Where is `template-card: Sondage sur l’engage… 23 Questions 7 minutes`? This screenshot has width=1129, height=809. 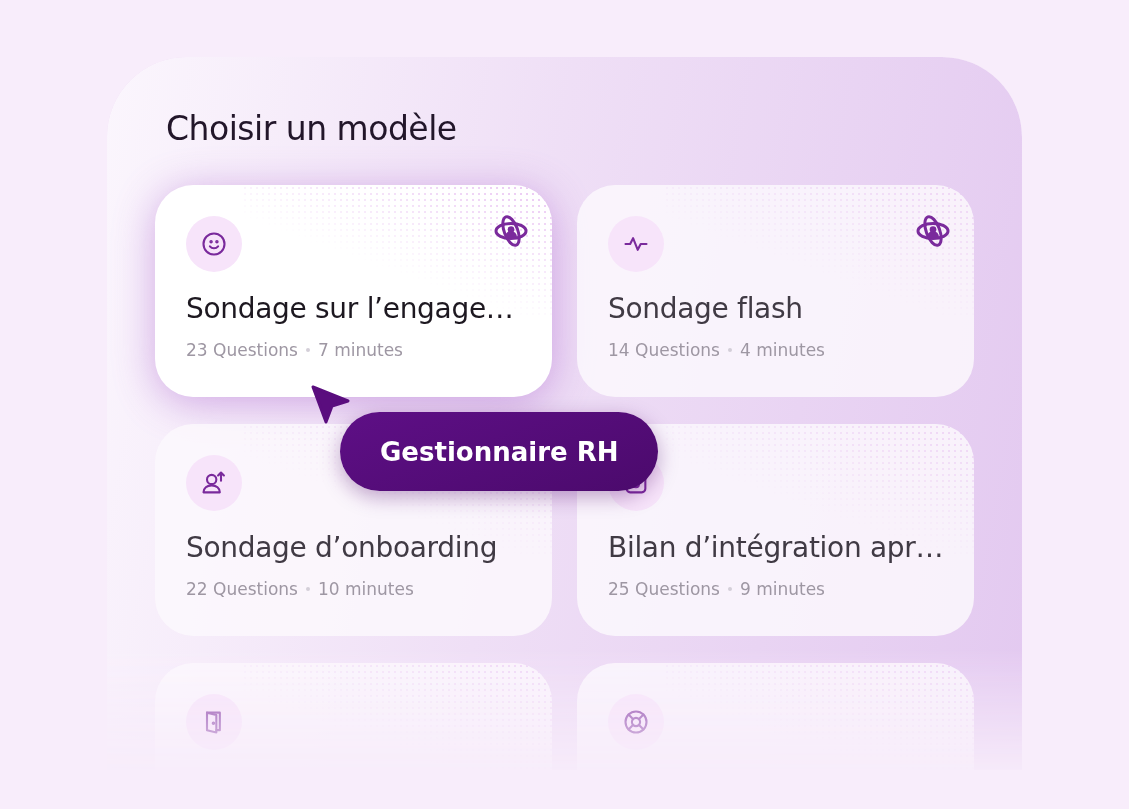
template-card: Sondage sur l’engage… 23 Questions 7 minutes is located at coordinates (353, 291).